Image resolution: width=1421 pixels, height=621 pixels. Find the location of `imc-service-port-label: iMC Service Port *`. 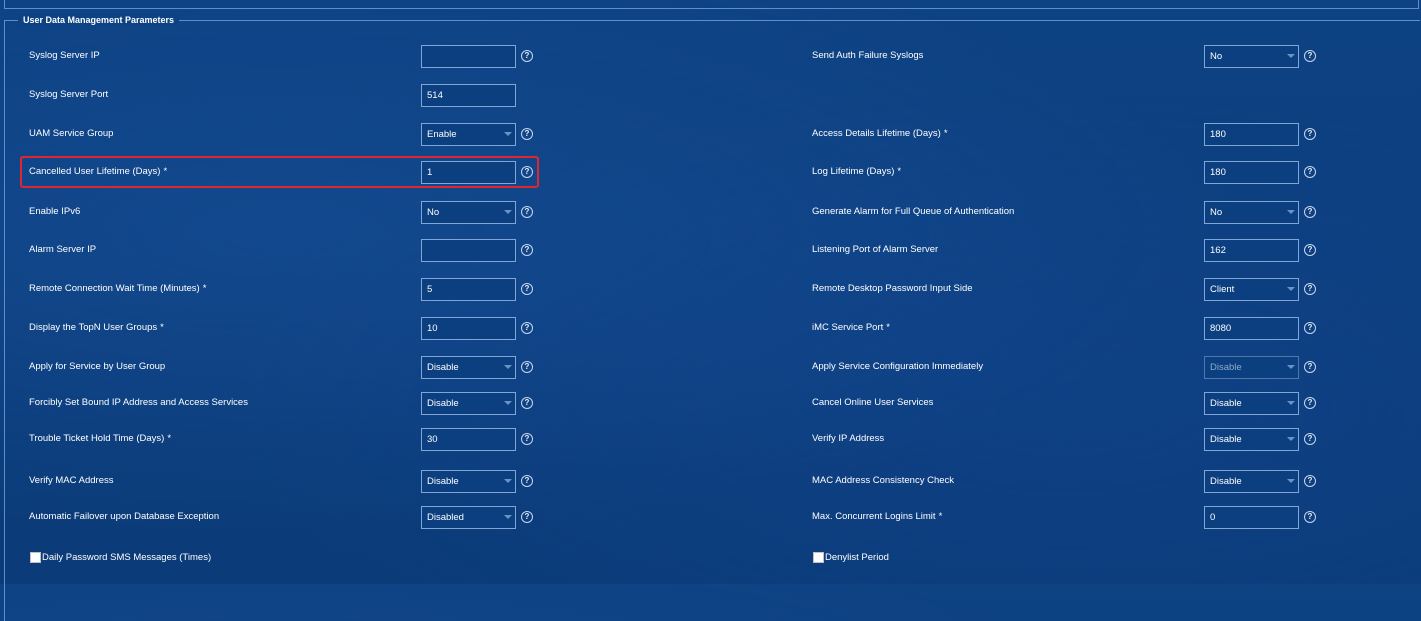

imc-service-port-label: iMC Service Port * is located at coordinates (851, 328).